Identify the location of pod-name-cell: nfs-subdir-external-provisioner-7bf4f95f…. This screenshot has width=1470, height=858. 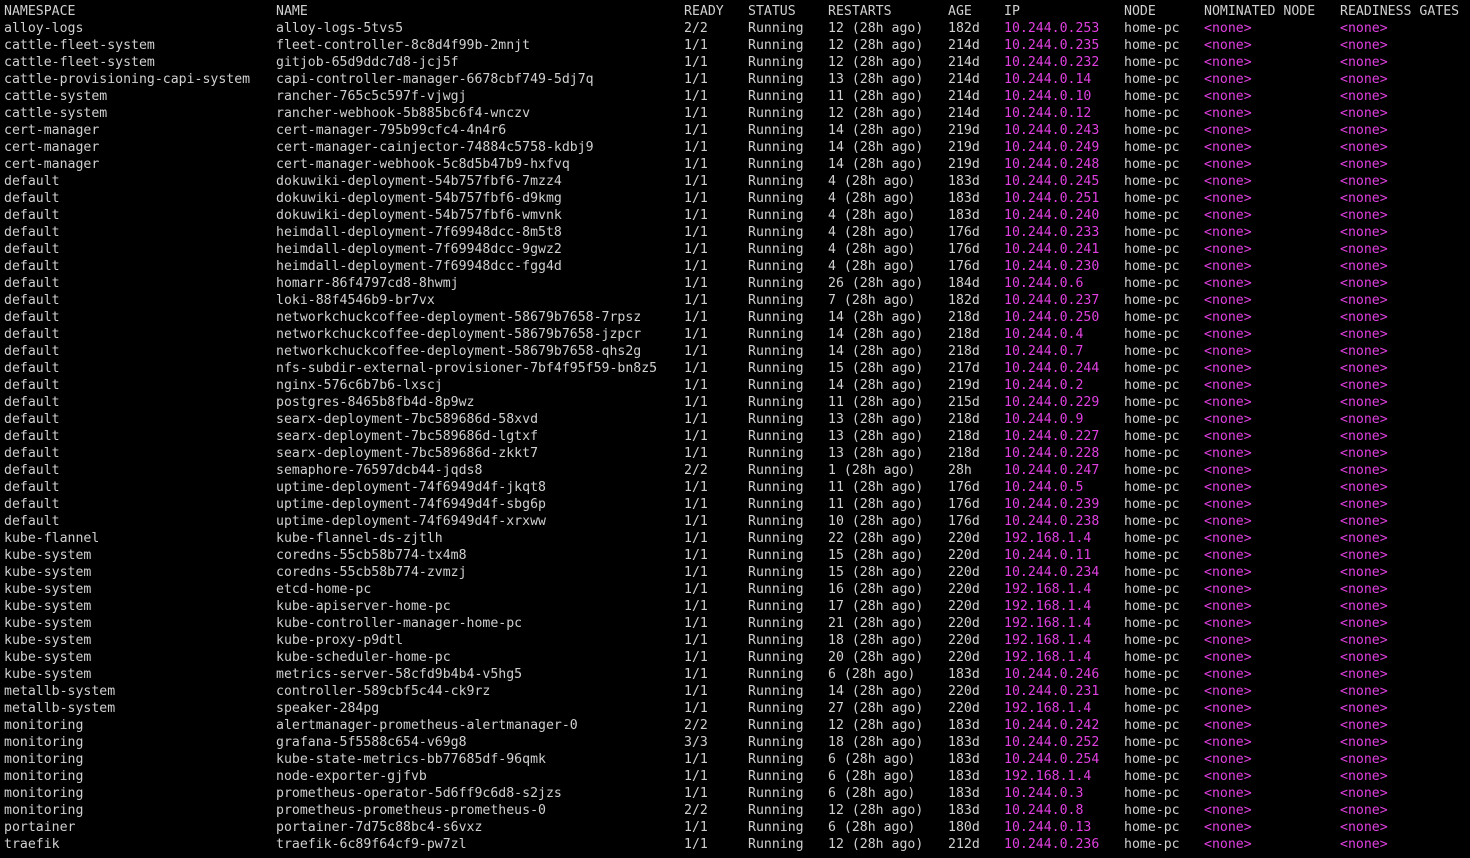
(467, 368).